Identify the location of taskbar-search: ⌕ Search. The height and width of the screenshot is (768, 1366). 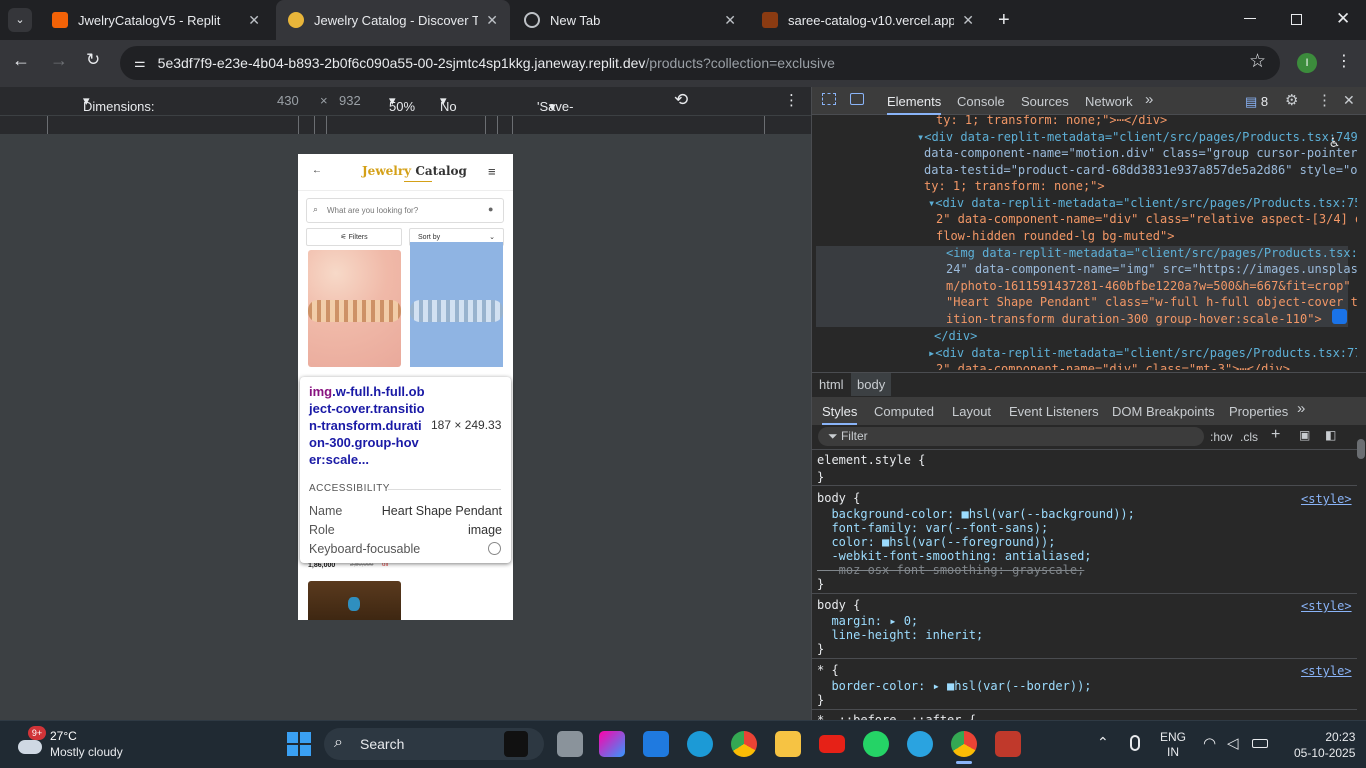
(434, 744).